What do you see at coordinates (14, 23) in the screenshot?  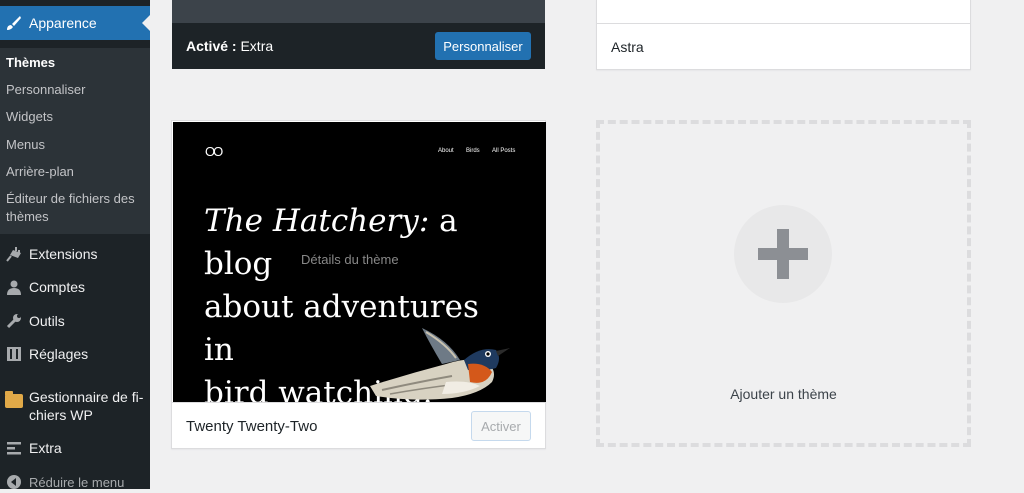 I see `paintbrush-icon` at bounding box center [14, 23].